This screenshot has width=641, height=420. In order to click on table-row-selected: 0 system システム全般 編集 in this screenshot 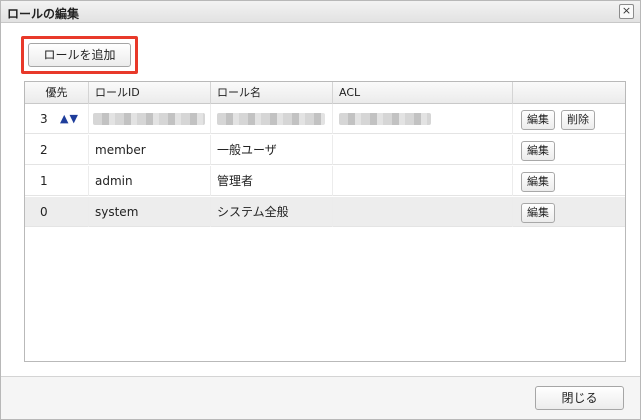, I will do `click(325, 212)`.